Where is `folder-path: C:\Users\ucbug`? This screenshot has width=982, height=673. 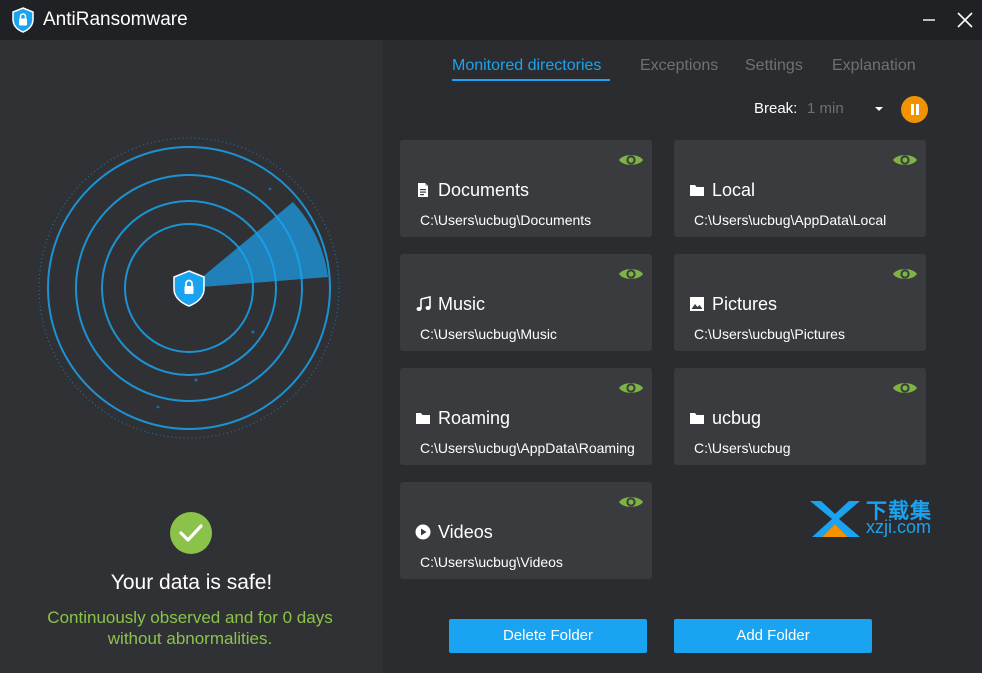
folder-path: C:\Users\ucbug is located at coordinates (742, 448).